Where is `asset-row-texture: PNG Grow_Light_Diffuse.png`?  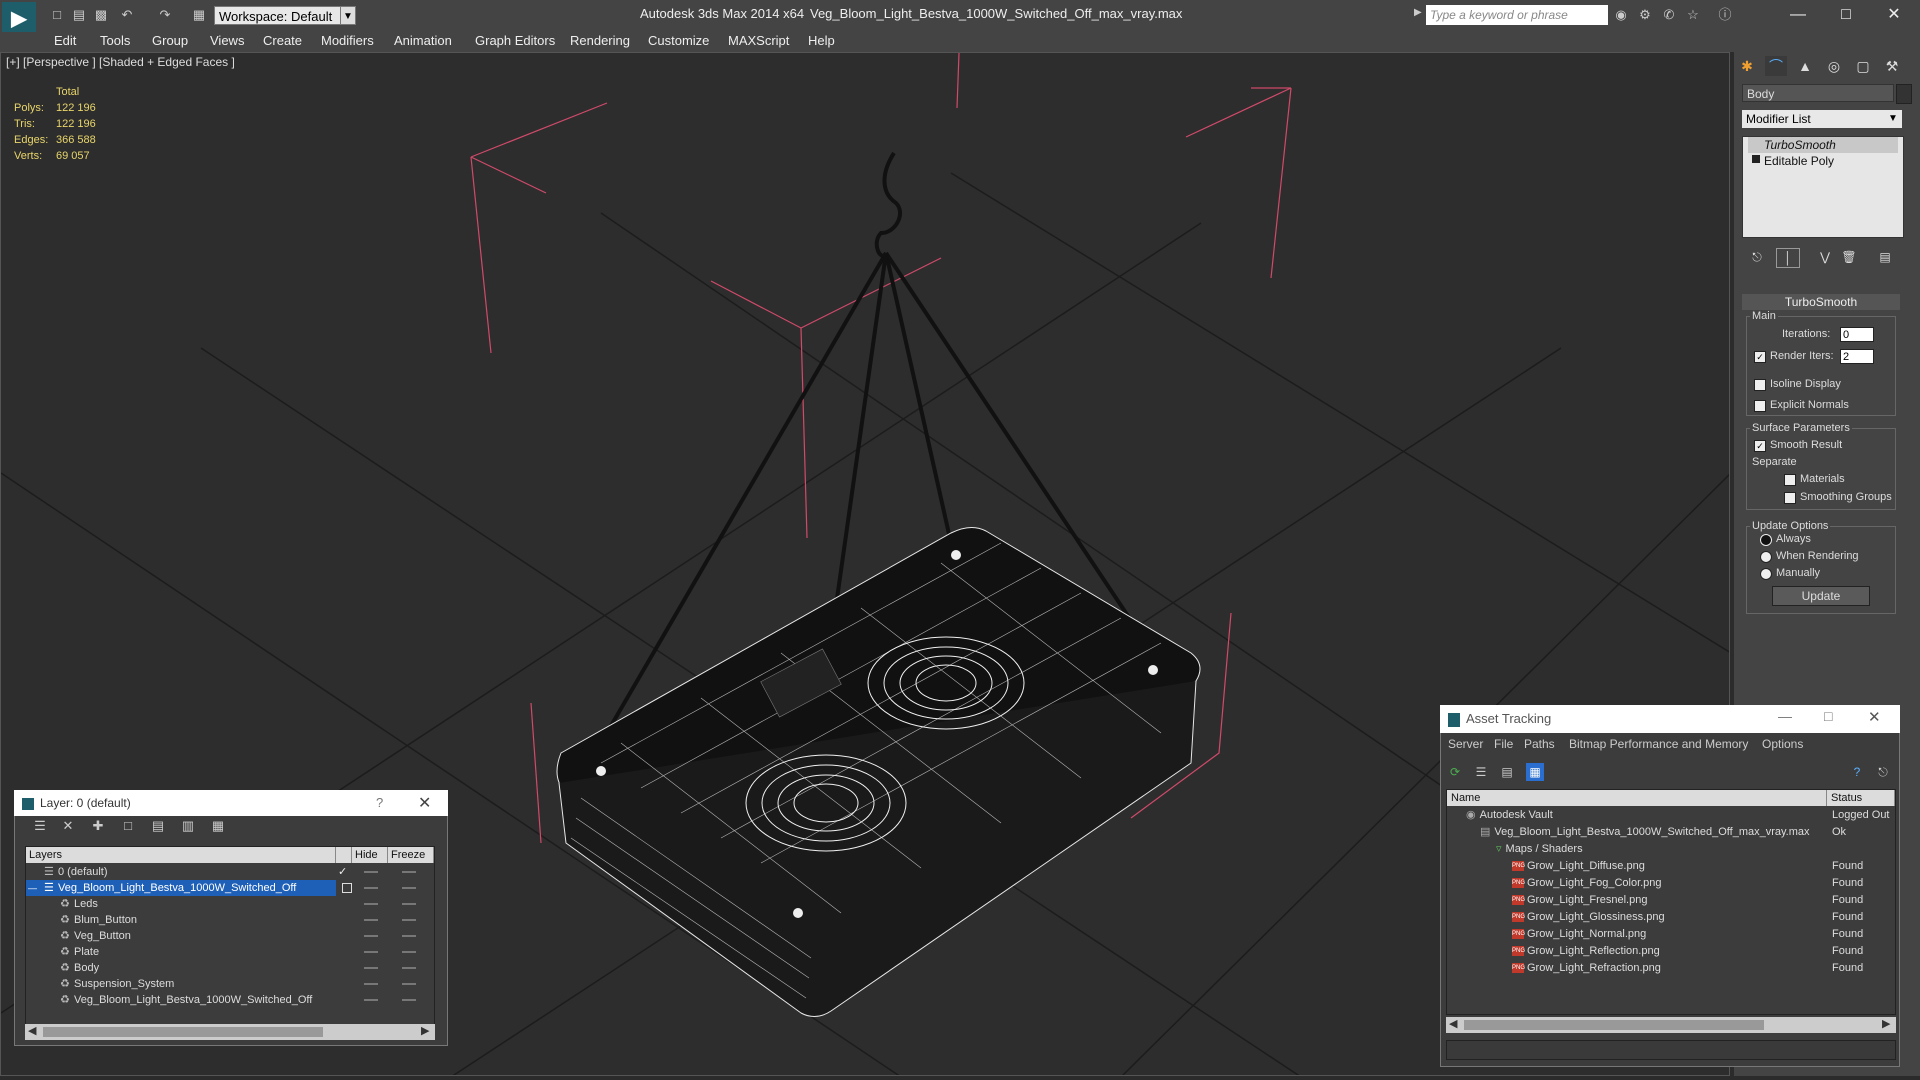
asset-row-texture: PNG Grow_Light_Diffuse.png is located at coordinates (1578, 866).